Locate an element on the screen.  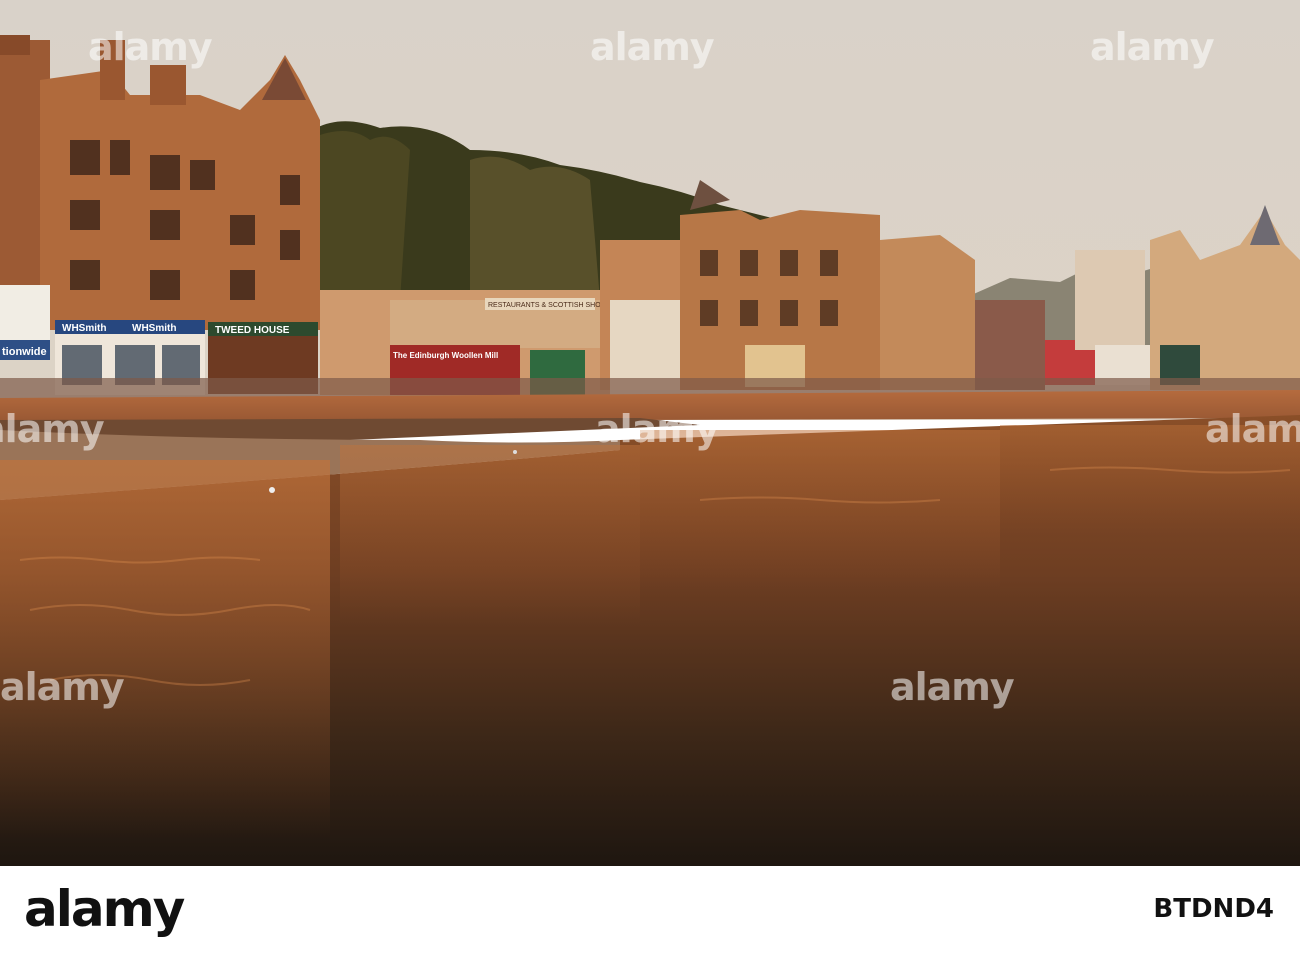
whsmith-sign-2: WHSmith is located at coordinates (154, 328).